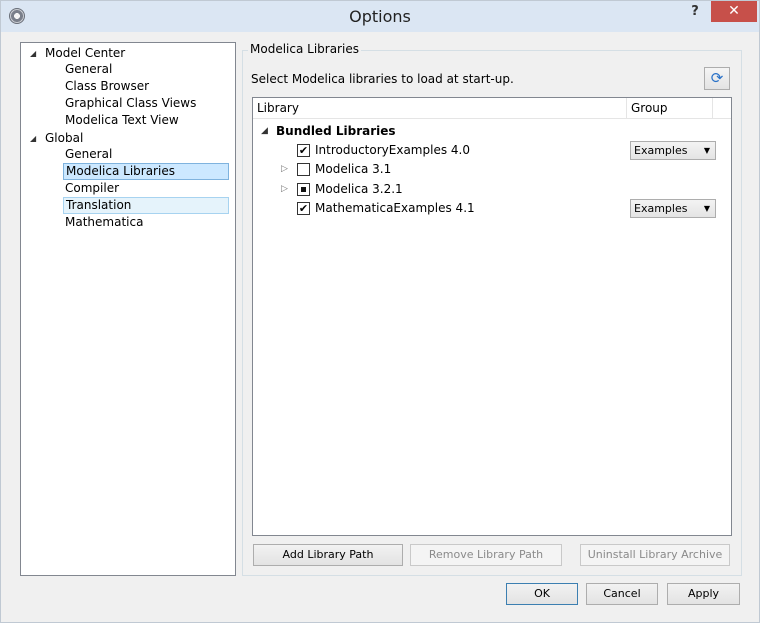 The image size is (760, 623). I want to click on library-name: MathematicaExamples 4.1, so click(395, 208).